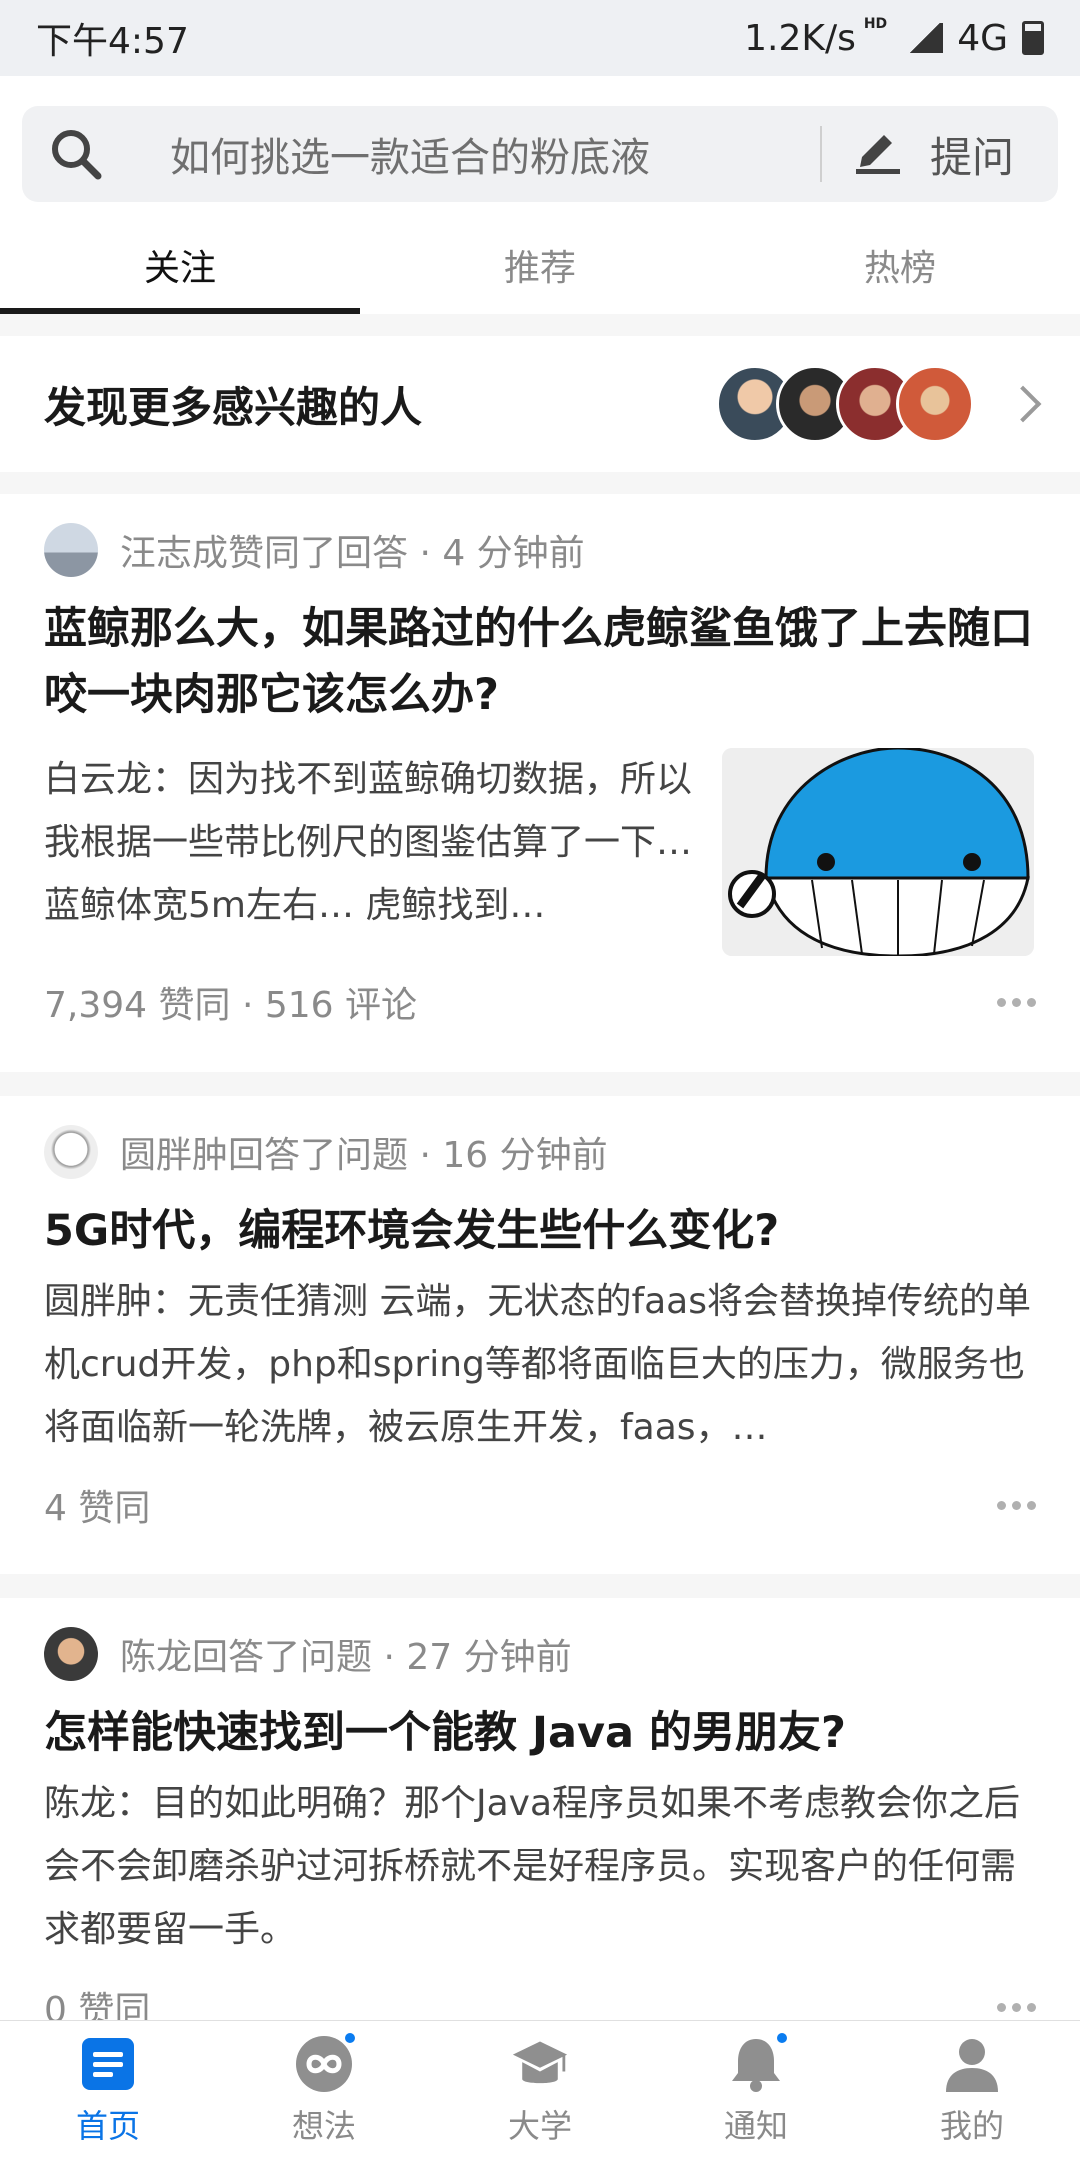 This screenshot has width=1080, height=2160. What do you see at coordinates (820, 154) in the screenshot?
I see `search-divider` at bounding box center [820, 154].